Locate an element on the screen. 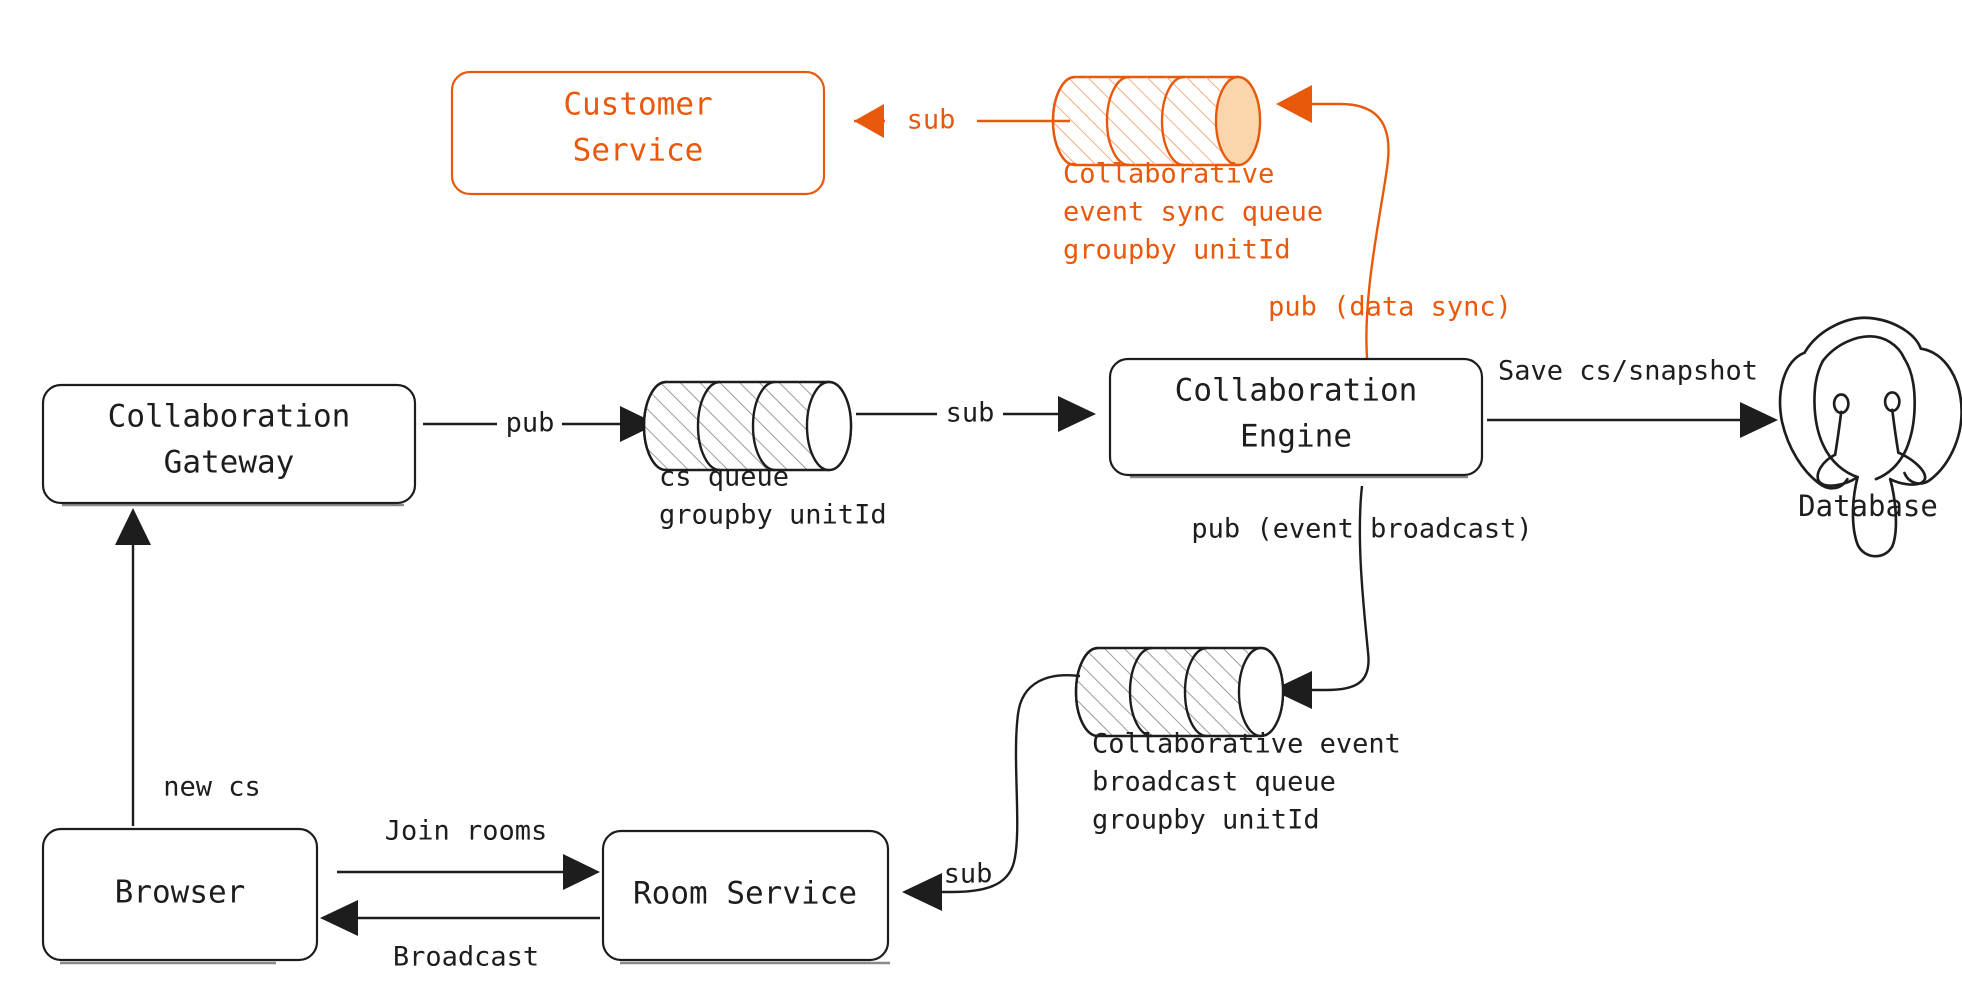  sync-queue-cap is located at coordinates (1238, 121).